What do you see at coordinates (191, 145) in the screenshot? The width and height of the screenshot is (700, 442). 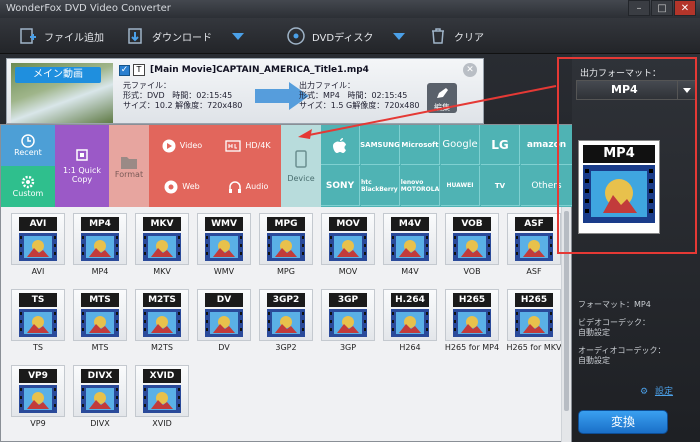 I see `video-label: Video` at bounding box center [191, 145].